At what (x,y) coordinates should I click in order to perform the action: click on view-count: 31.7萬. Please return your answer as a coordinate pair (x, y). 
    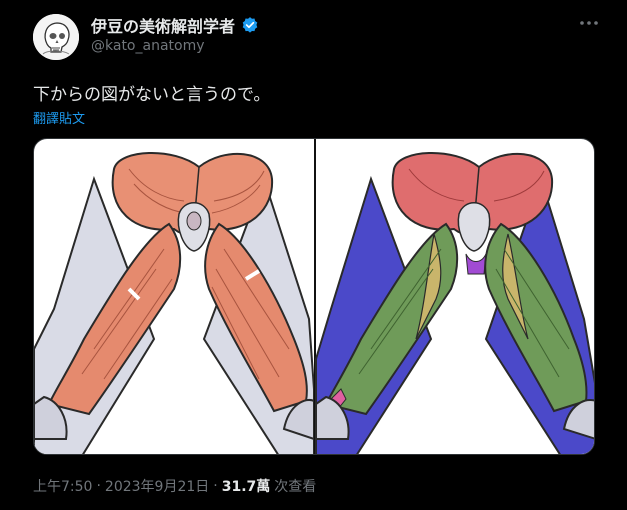
    Looking at the image, I should click on (246, 487).